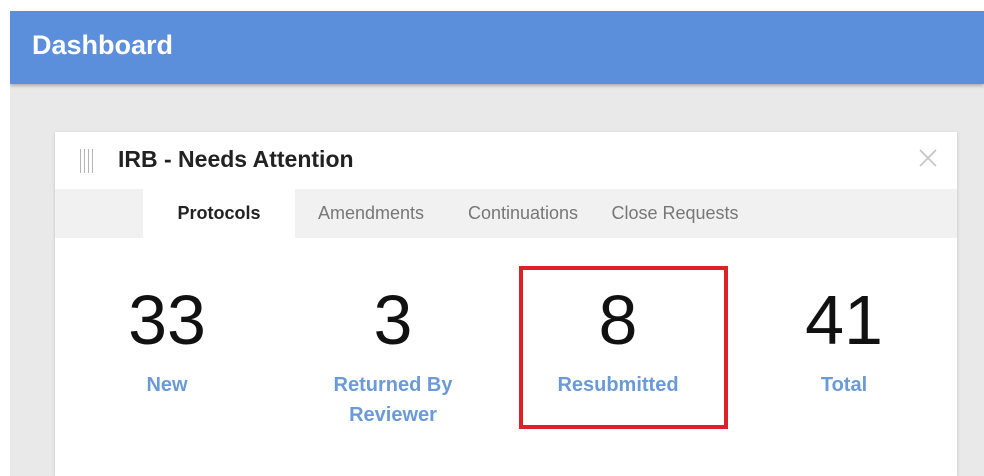  Describe the element at coordinates (506, 160) in the screenshot. I see `widget-titlebar: IRB - Needs Attention` at that location.